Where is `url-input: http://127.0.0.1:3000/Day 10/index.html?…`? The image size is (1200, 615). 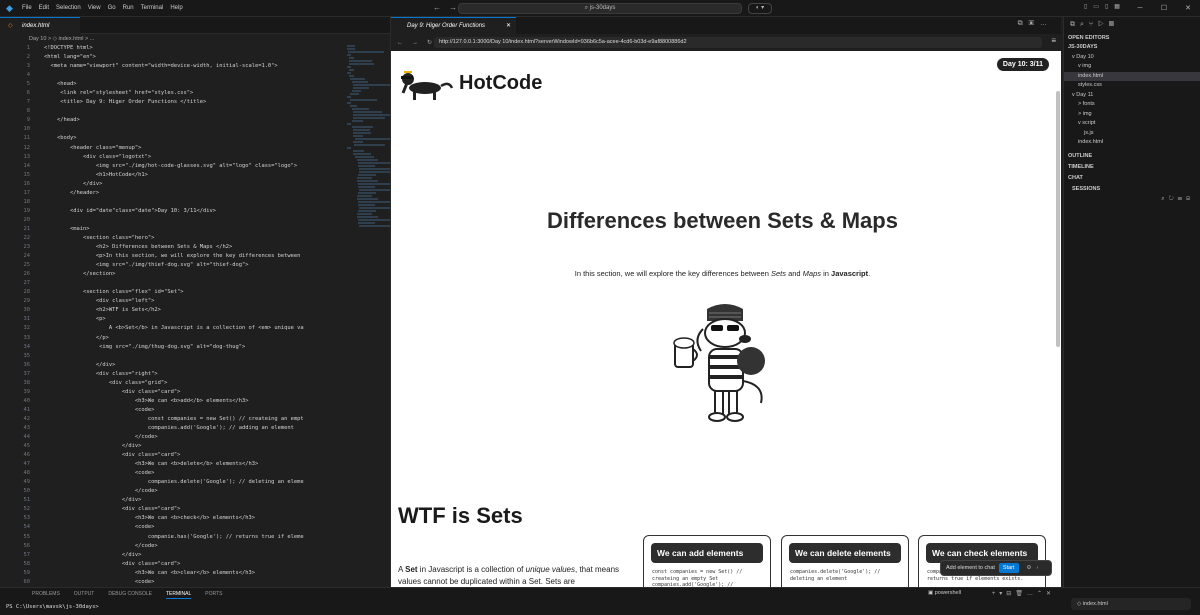
url-input: http://127.0.0.1:3000/Day 10/index.html?… is located at coordinates (738, 42).